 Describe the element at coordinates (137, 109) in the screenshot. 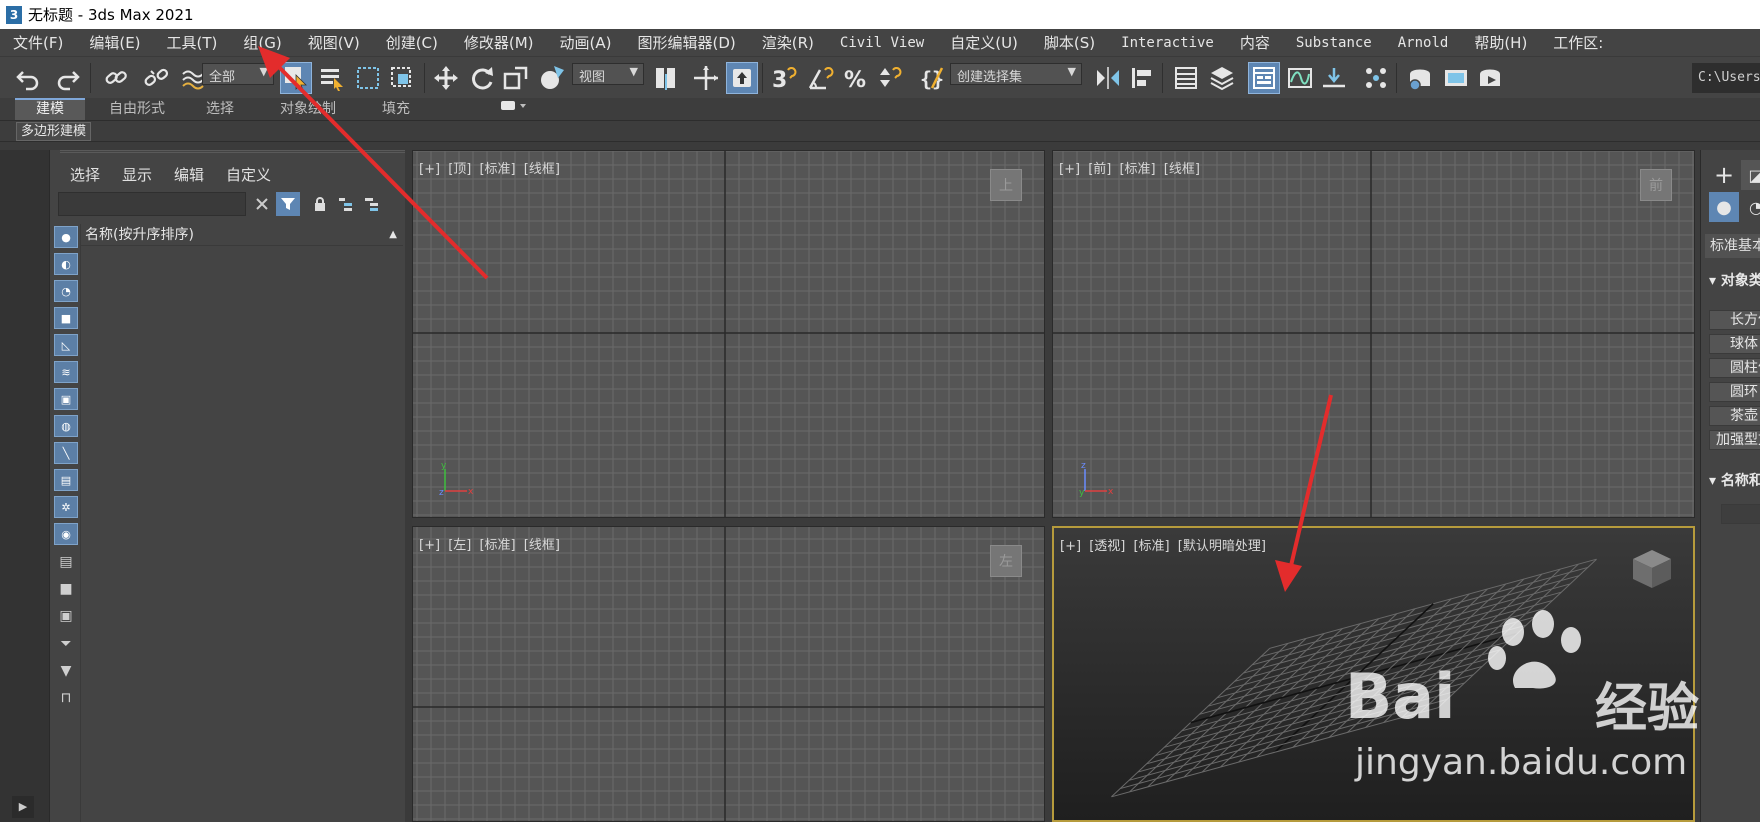

I see `tab-freeform: 自由形式` at that location.